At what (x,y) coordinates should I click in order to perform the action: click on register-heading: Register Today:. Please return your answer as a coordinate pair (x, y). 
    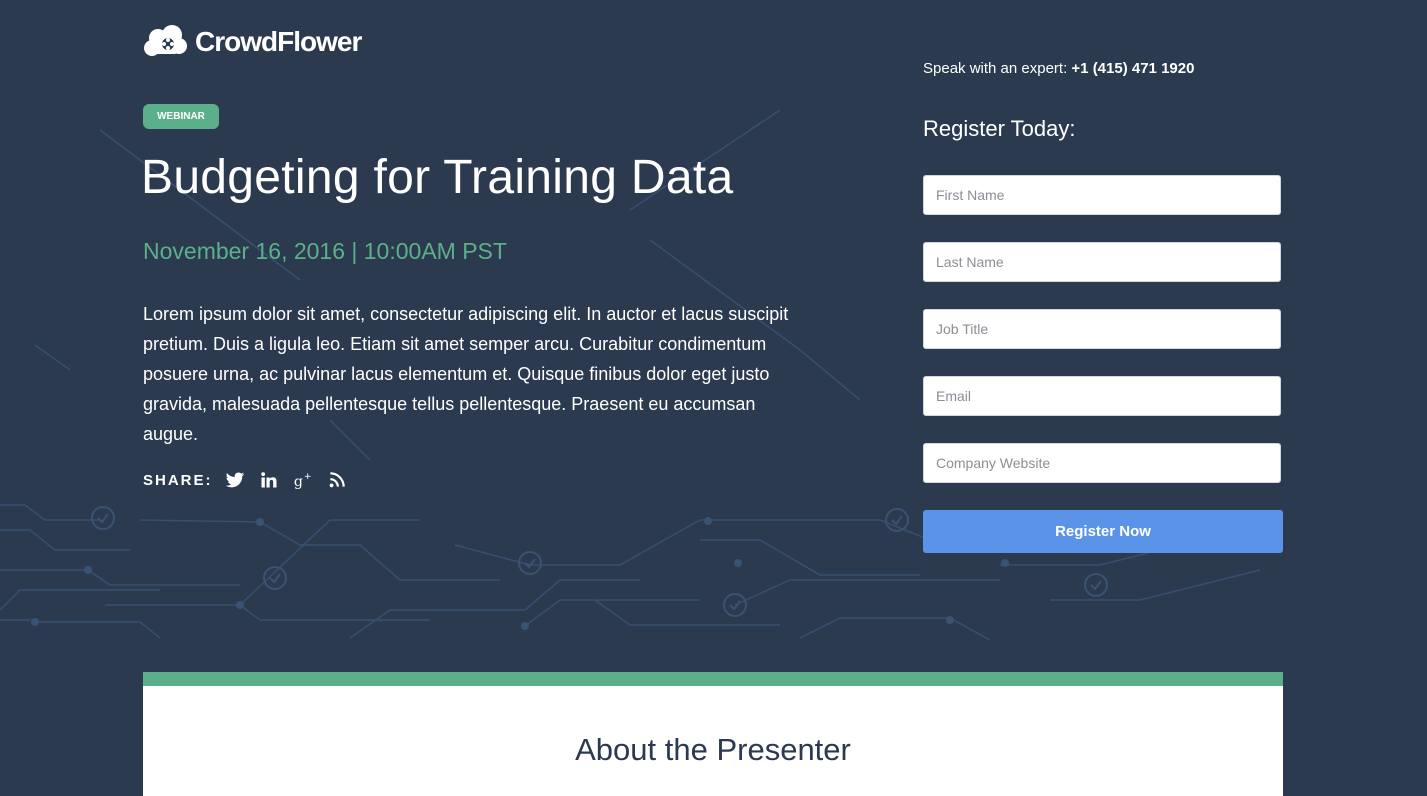
    Looking at the image, I should click on (999, 128).